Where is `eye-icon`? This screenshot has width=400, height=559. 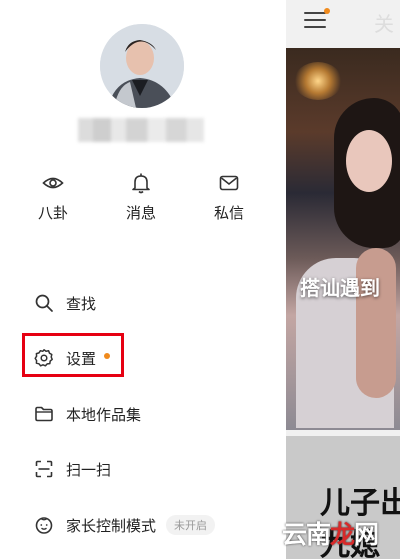
eye-icon is located at coordinates (53, 183).